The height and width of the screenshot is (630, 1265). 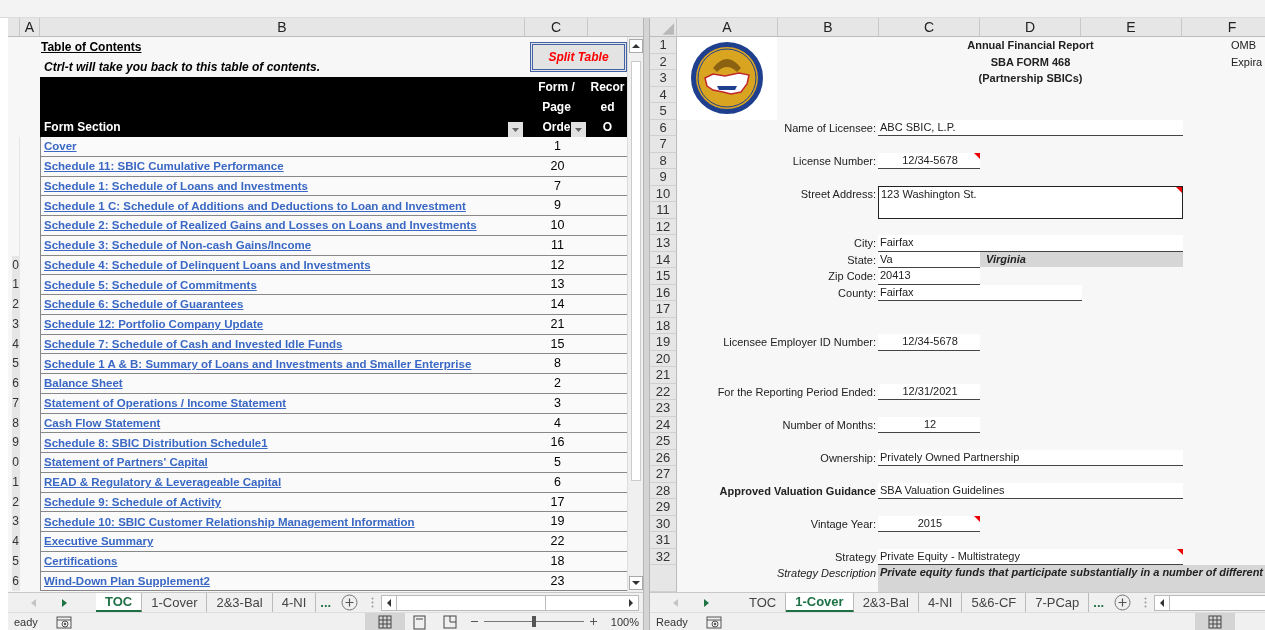 What do you see at coordinates (16, 463) in the screenshot?
I see `row-number: 0` at bounding box center [16, 463].